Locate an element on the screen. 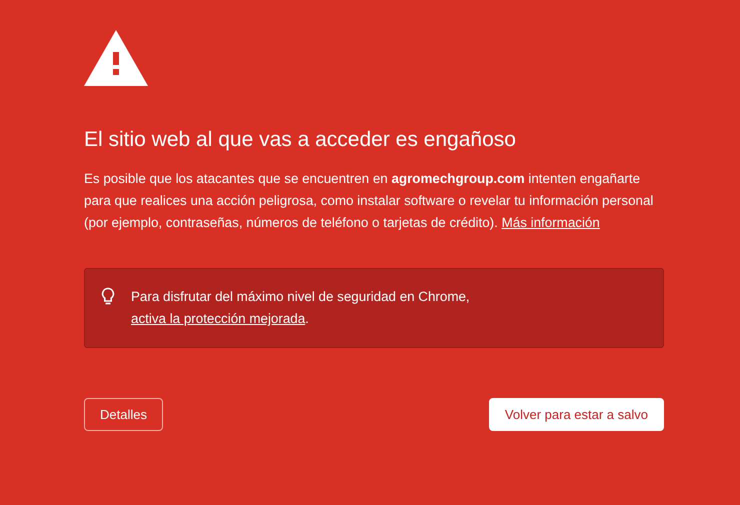 The image size is (740, 505). lightbulb-icon is located at coordinates (108, 297).